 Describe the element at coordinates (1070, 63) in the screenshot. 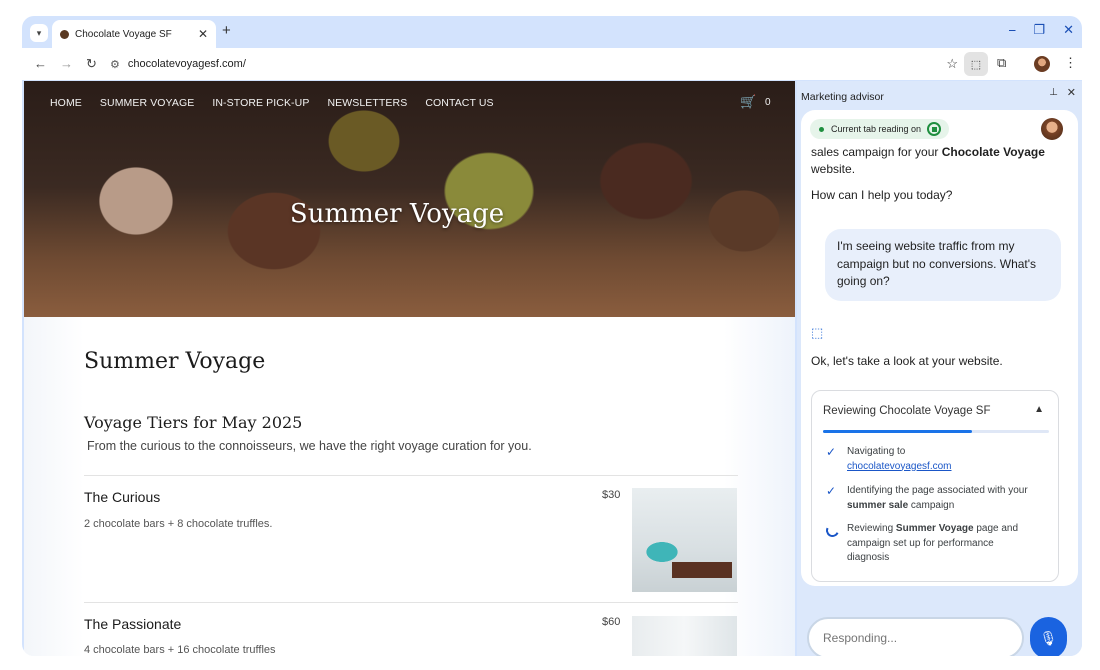

I see `kebab-menu-icon: ⋮` at that location.